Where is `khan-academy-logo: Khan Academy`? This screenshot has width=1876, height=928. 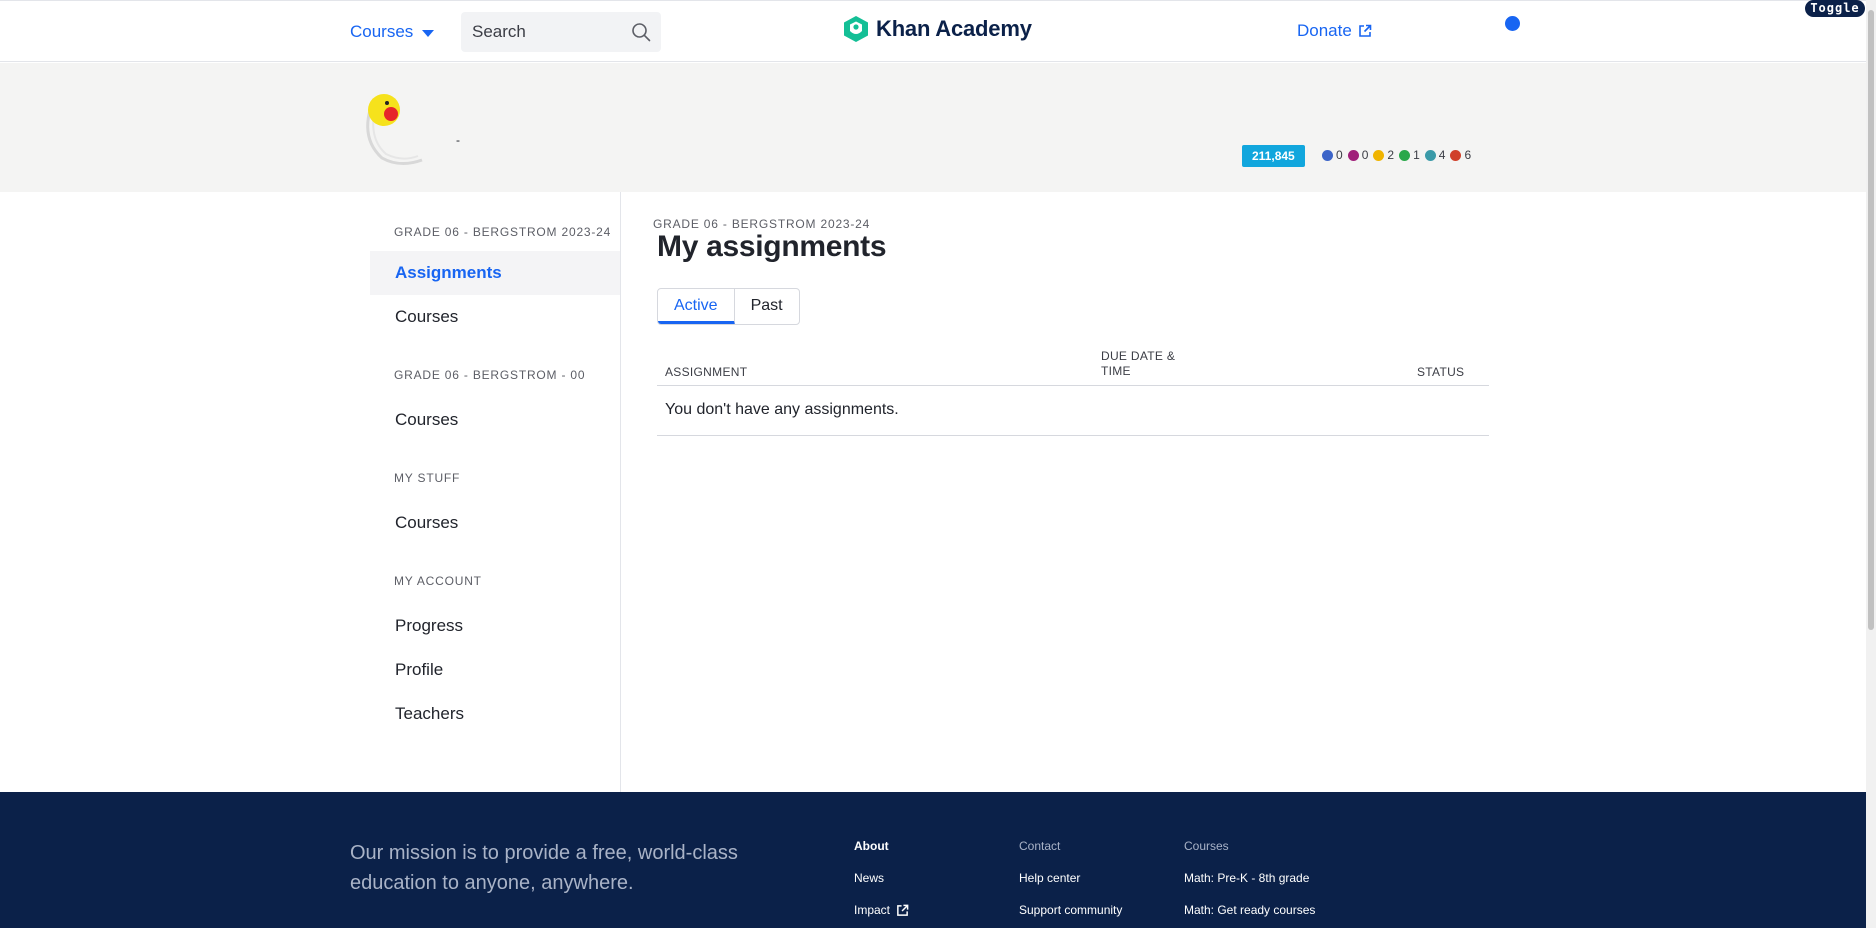 khan-academy-logo: Khan Academy is located at coordinates (937, 29).